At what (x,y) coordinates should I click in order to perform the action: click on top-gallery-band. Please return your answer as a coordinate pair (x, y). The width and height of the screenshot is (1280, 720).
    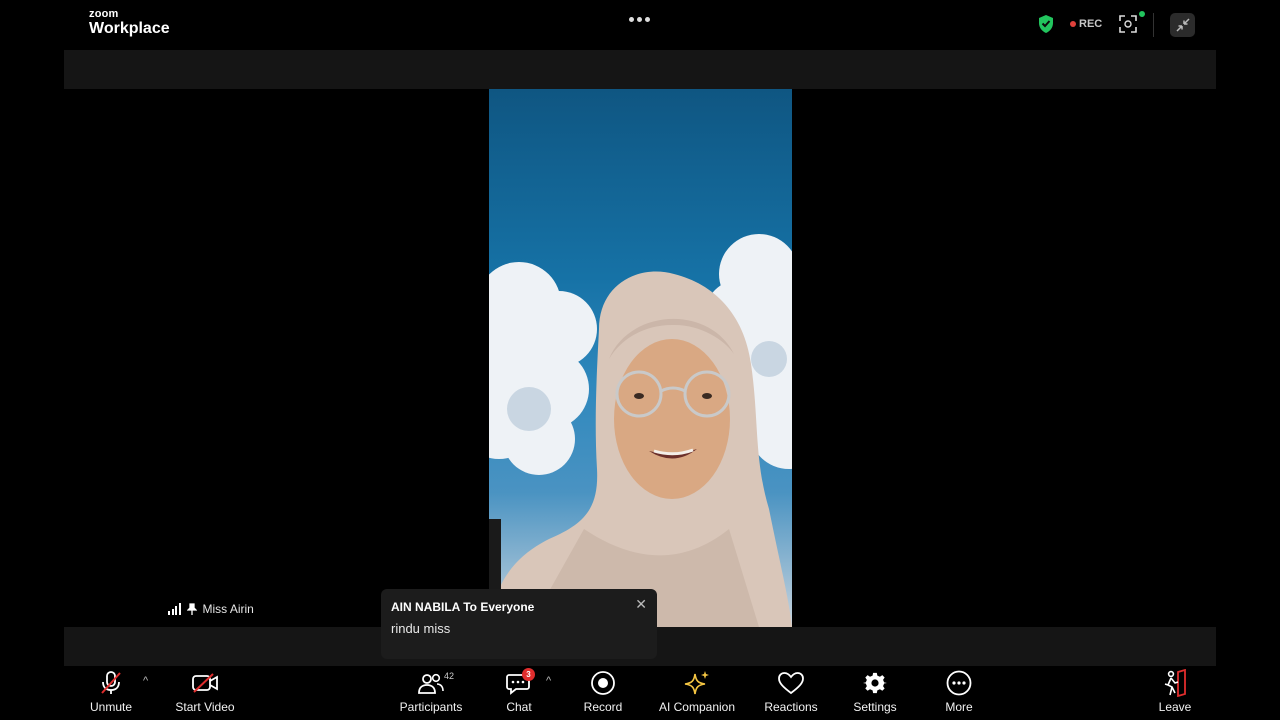
    Looking at the image, I should click on (640, 69).